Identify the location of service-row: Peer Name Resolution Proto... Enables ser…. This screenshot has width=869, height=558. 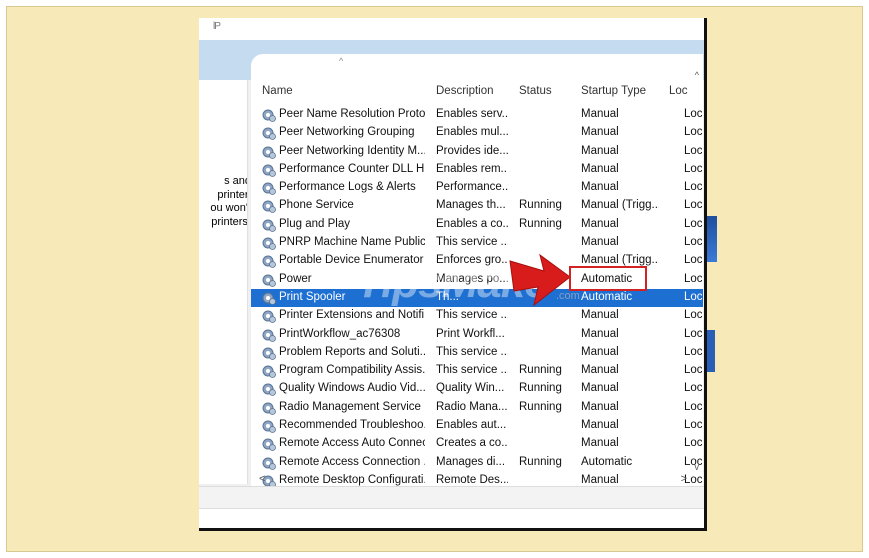
(477, 115).